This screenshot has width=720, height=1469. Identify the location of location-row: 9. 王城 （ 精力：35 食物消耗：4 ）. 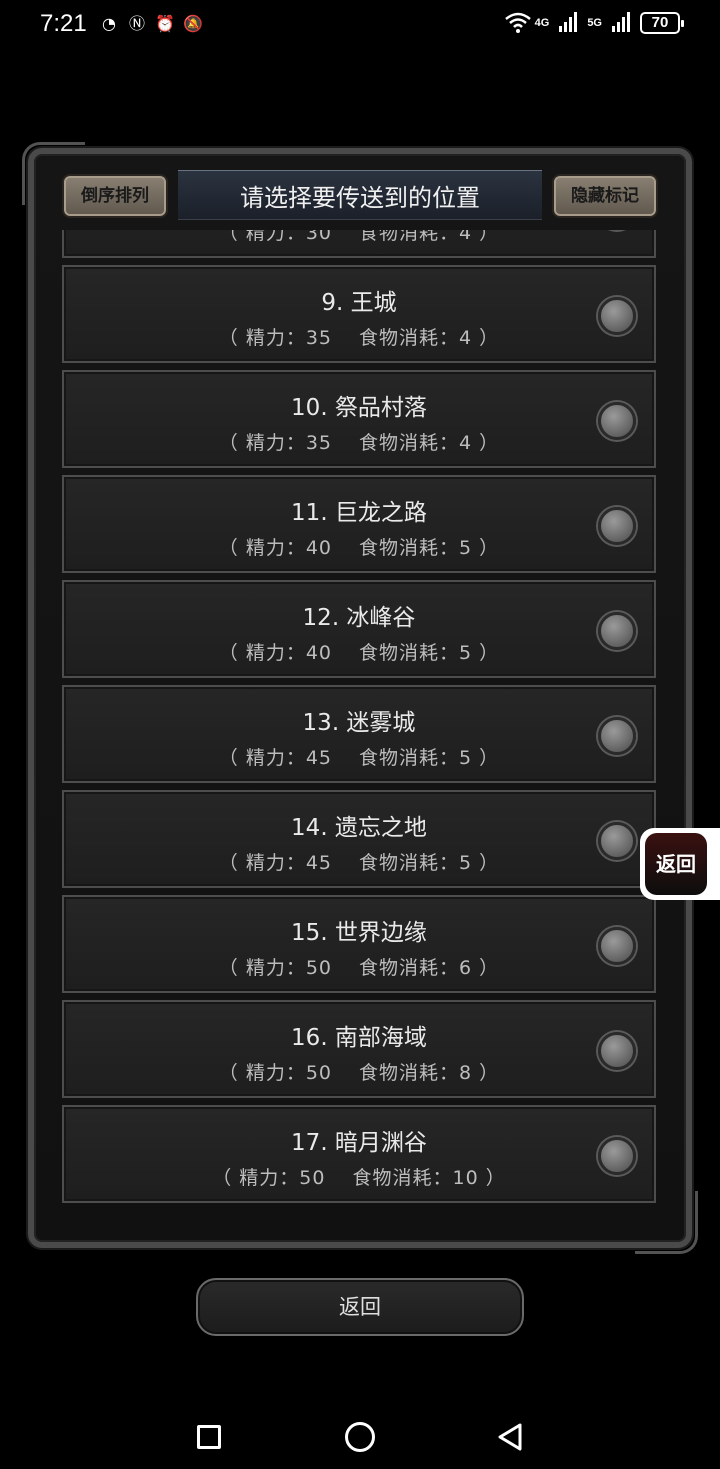
(359, 314).